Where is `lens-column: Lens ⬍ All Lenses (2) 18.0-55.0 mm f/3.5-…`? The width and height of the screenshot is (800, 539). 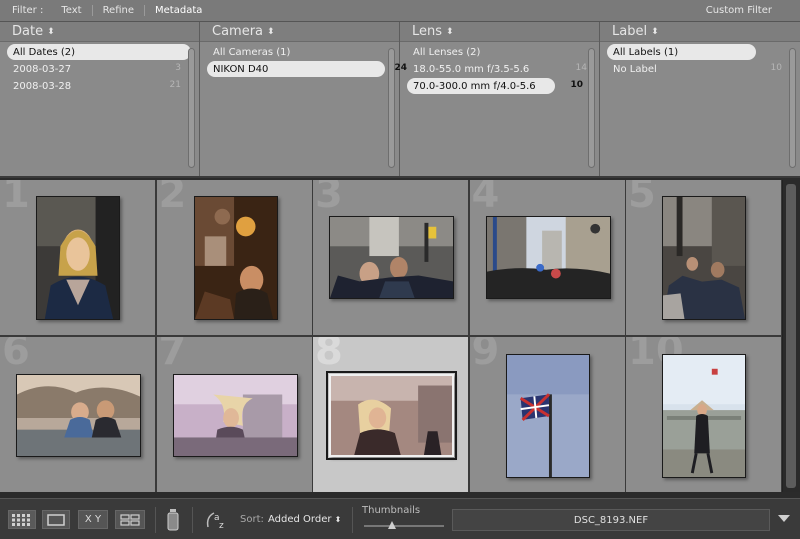
lens-column: Lens ⬍ All Lenses (2) 18.0-55.0 mm f/3.5-… is located at coordinates (500, 99).